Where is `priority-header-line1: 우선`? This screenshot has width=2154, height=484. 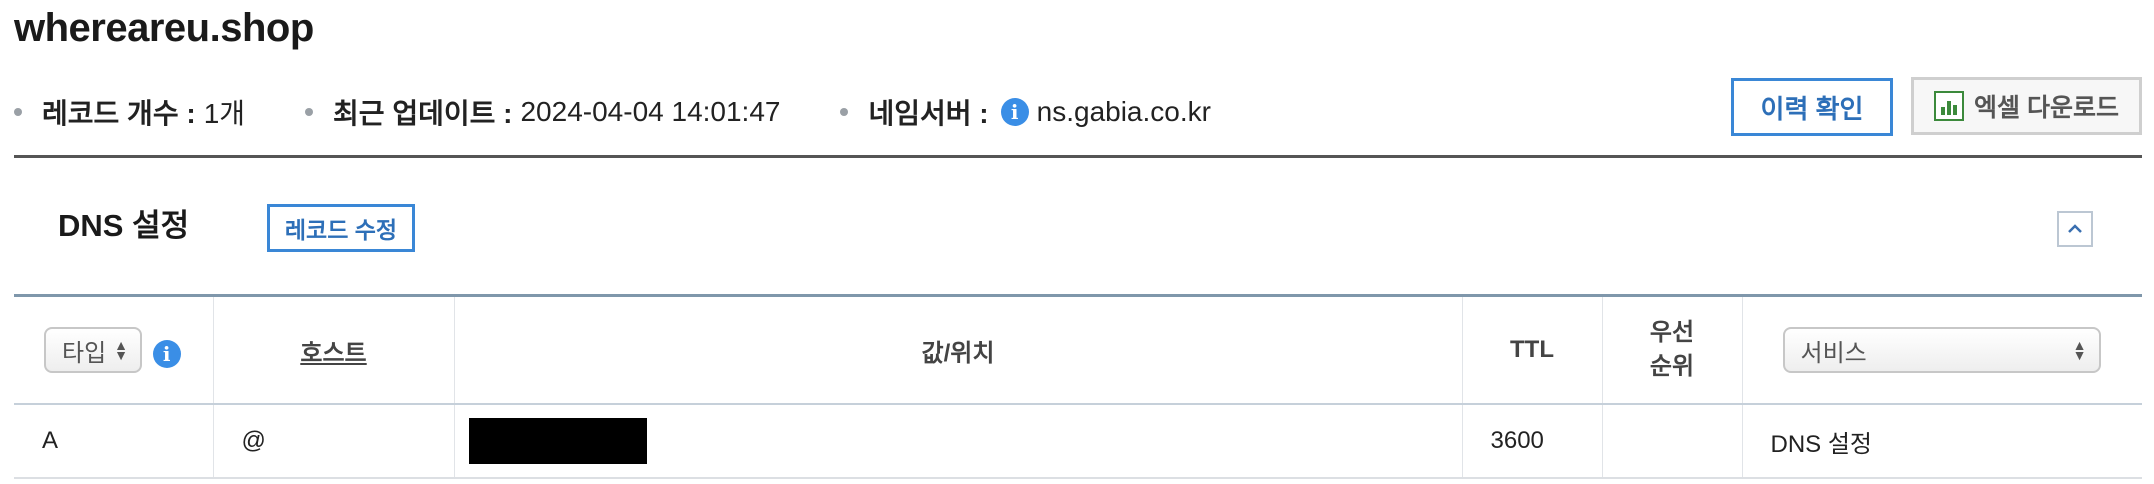 priority-header-line1: 우선 is located at coordinates (1672, 332).